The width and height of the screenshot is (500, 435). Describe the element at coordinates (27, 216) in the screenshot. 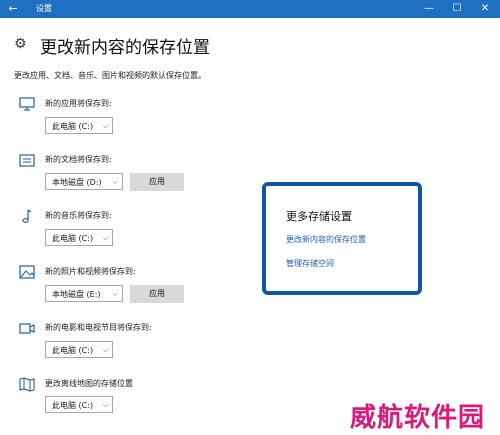

I see `music-note-icon` at that location.